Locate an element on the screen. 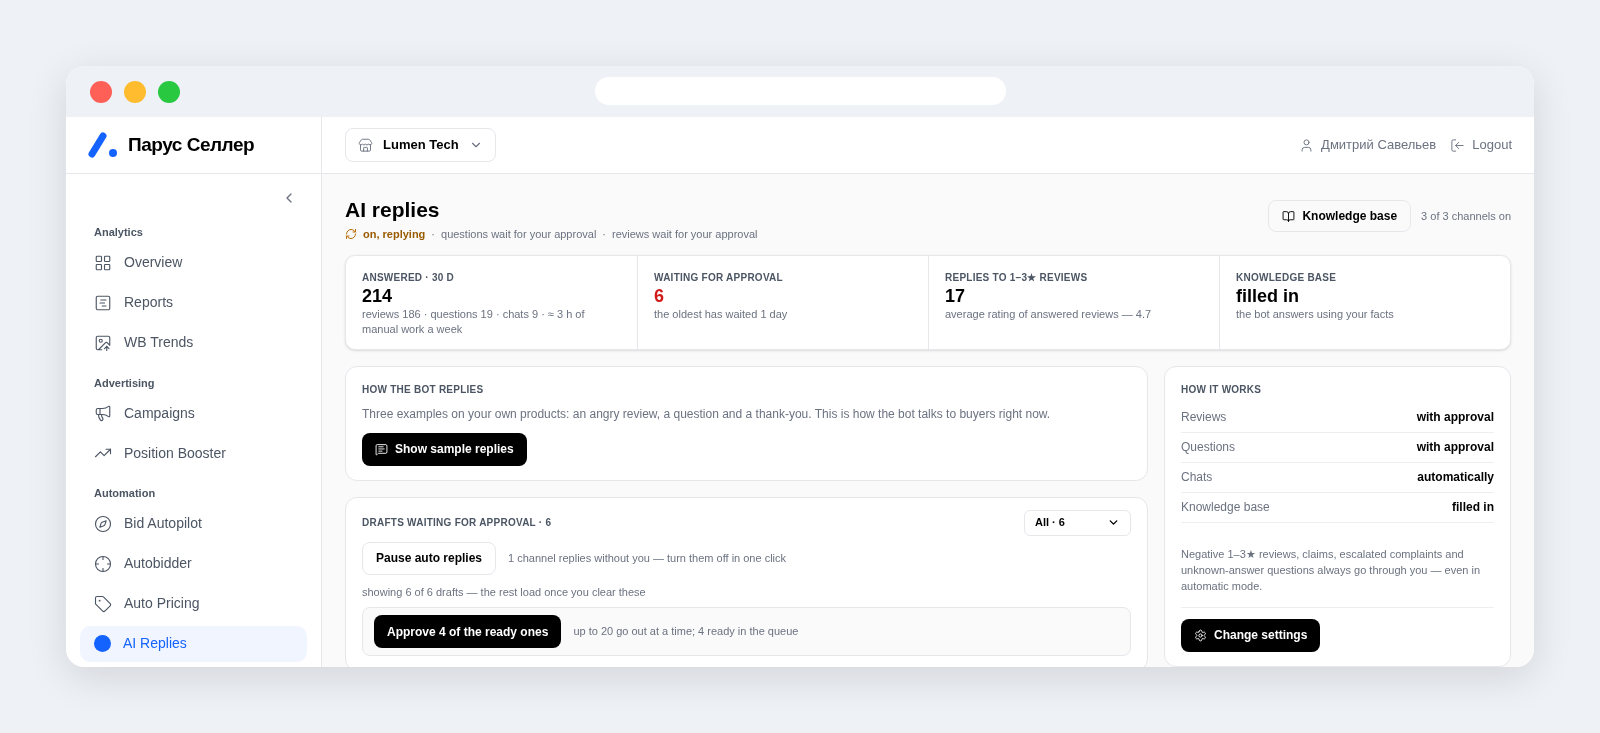 This screenshot has height=733, width=1600. store-icon is located at coordinates (365, 145).